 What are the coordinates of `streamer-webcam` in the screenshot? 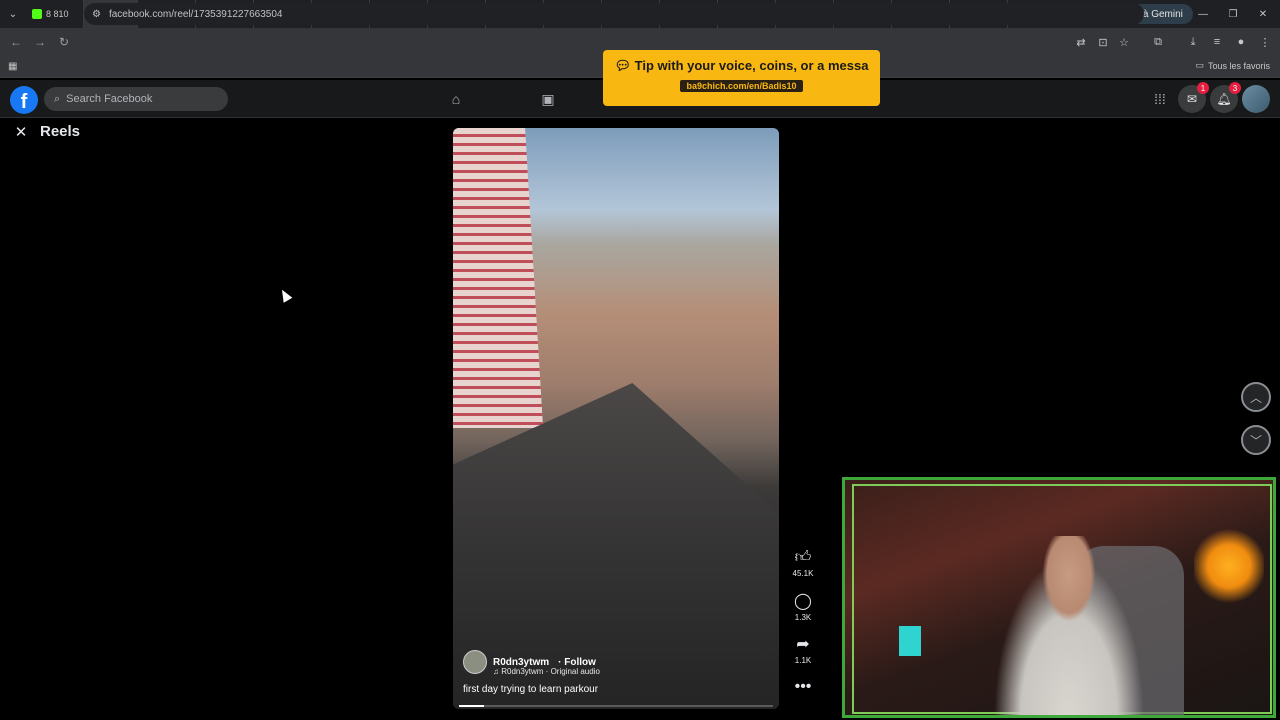 It's located at (1059, 597).